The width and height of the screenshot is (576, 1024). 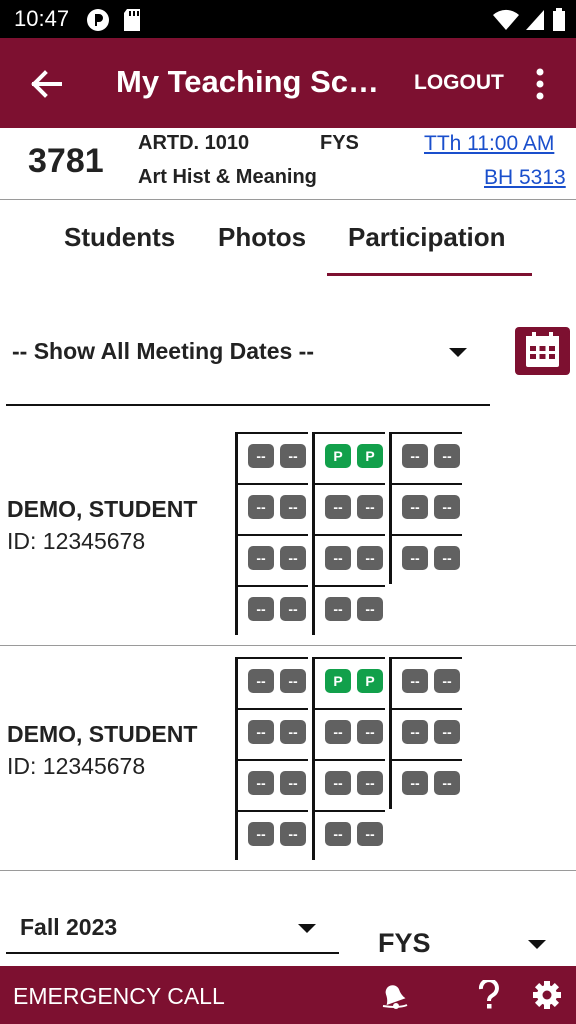 What do you see at coordinates (547, 995) in the screenshot?
I see `settings-gear-icon` at bounding box center [547, 995].